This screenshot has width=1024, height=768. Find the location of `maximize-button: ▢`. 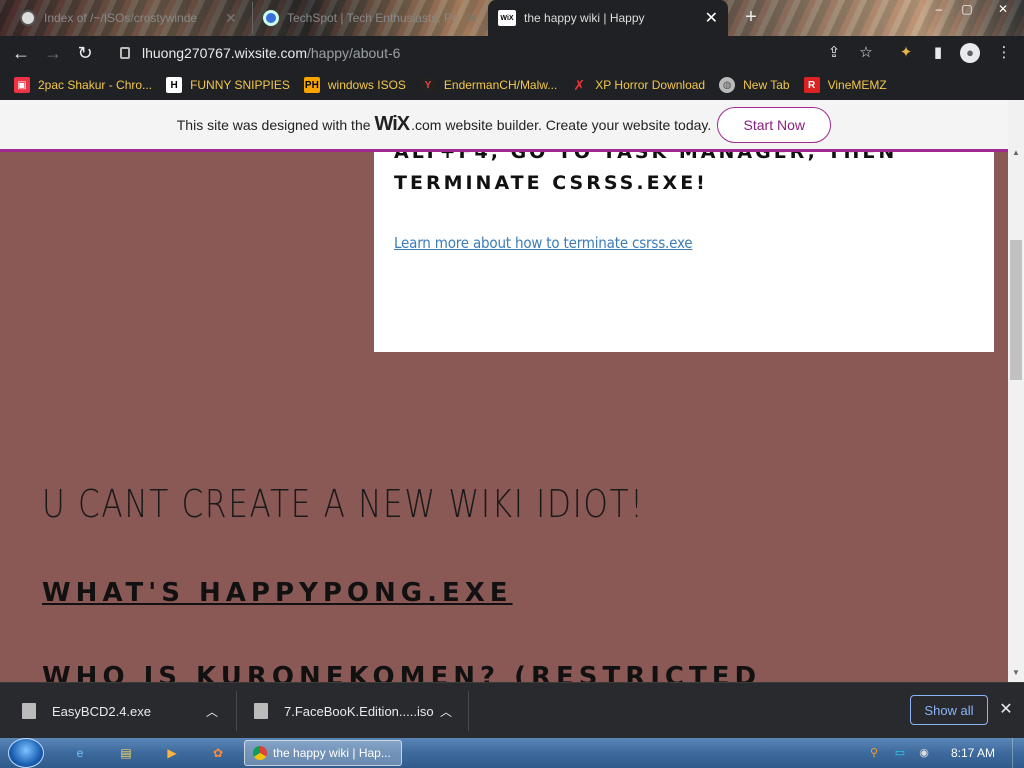

maximize-button: ▢ is located at coordinates (967, 9).